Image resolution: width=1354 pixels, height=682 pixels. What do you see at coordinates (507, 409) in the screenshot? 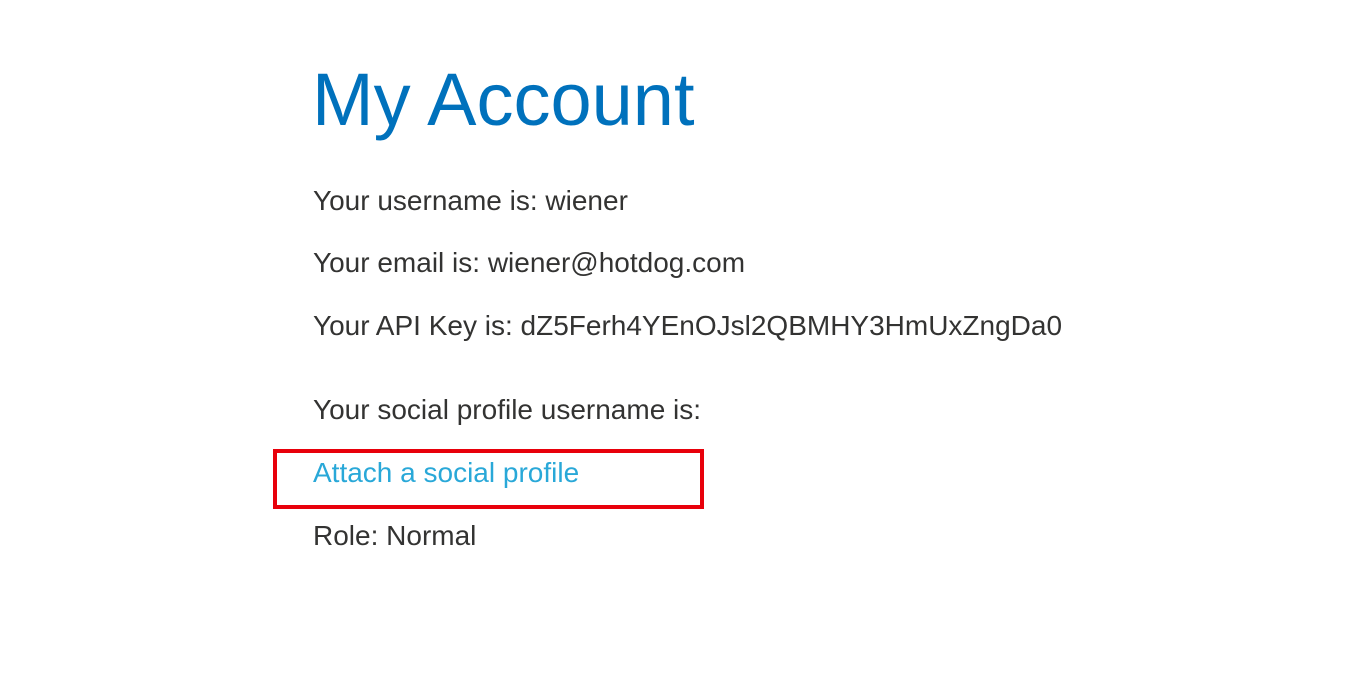
I see `social-profile-line: Your social profile username is:` at bounding box center [507, 409].